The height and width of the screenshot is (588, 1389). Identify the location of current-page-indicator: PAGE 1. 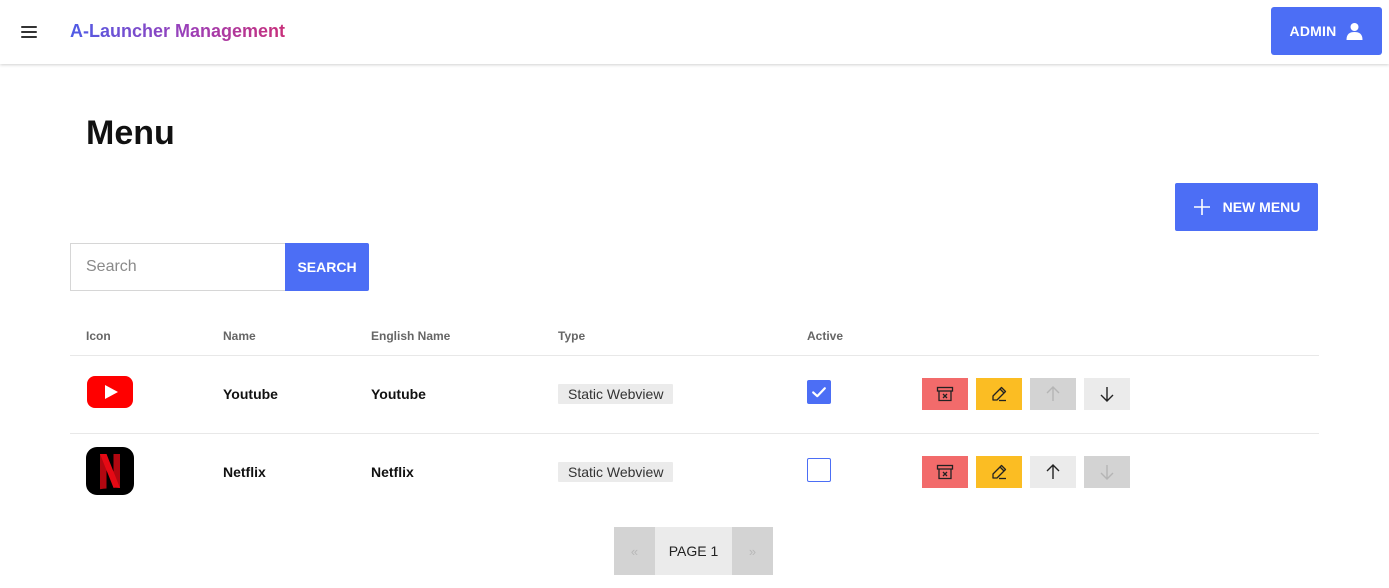
(693, 551).